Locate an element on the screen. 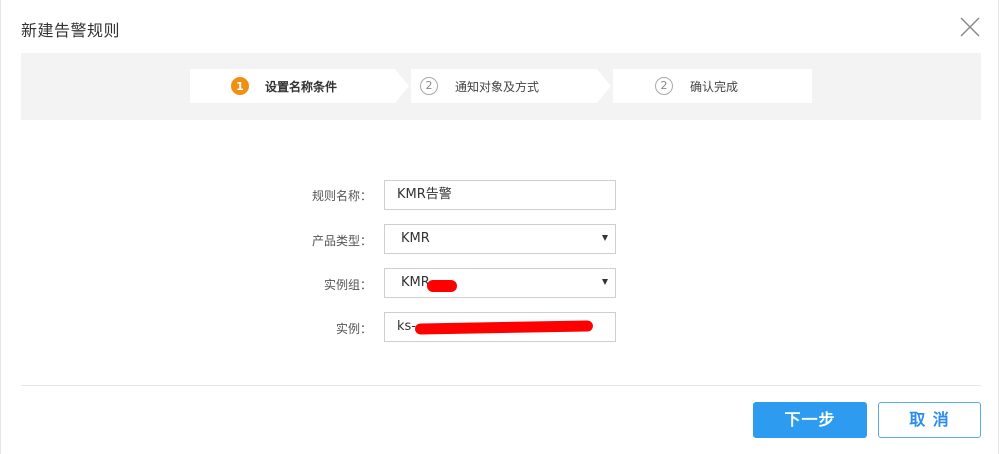 This screenshot has width=999, height=454. instance-label: 实例： is located at coordinates (353, 329).